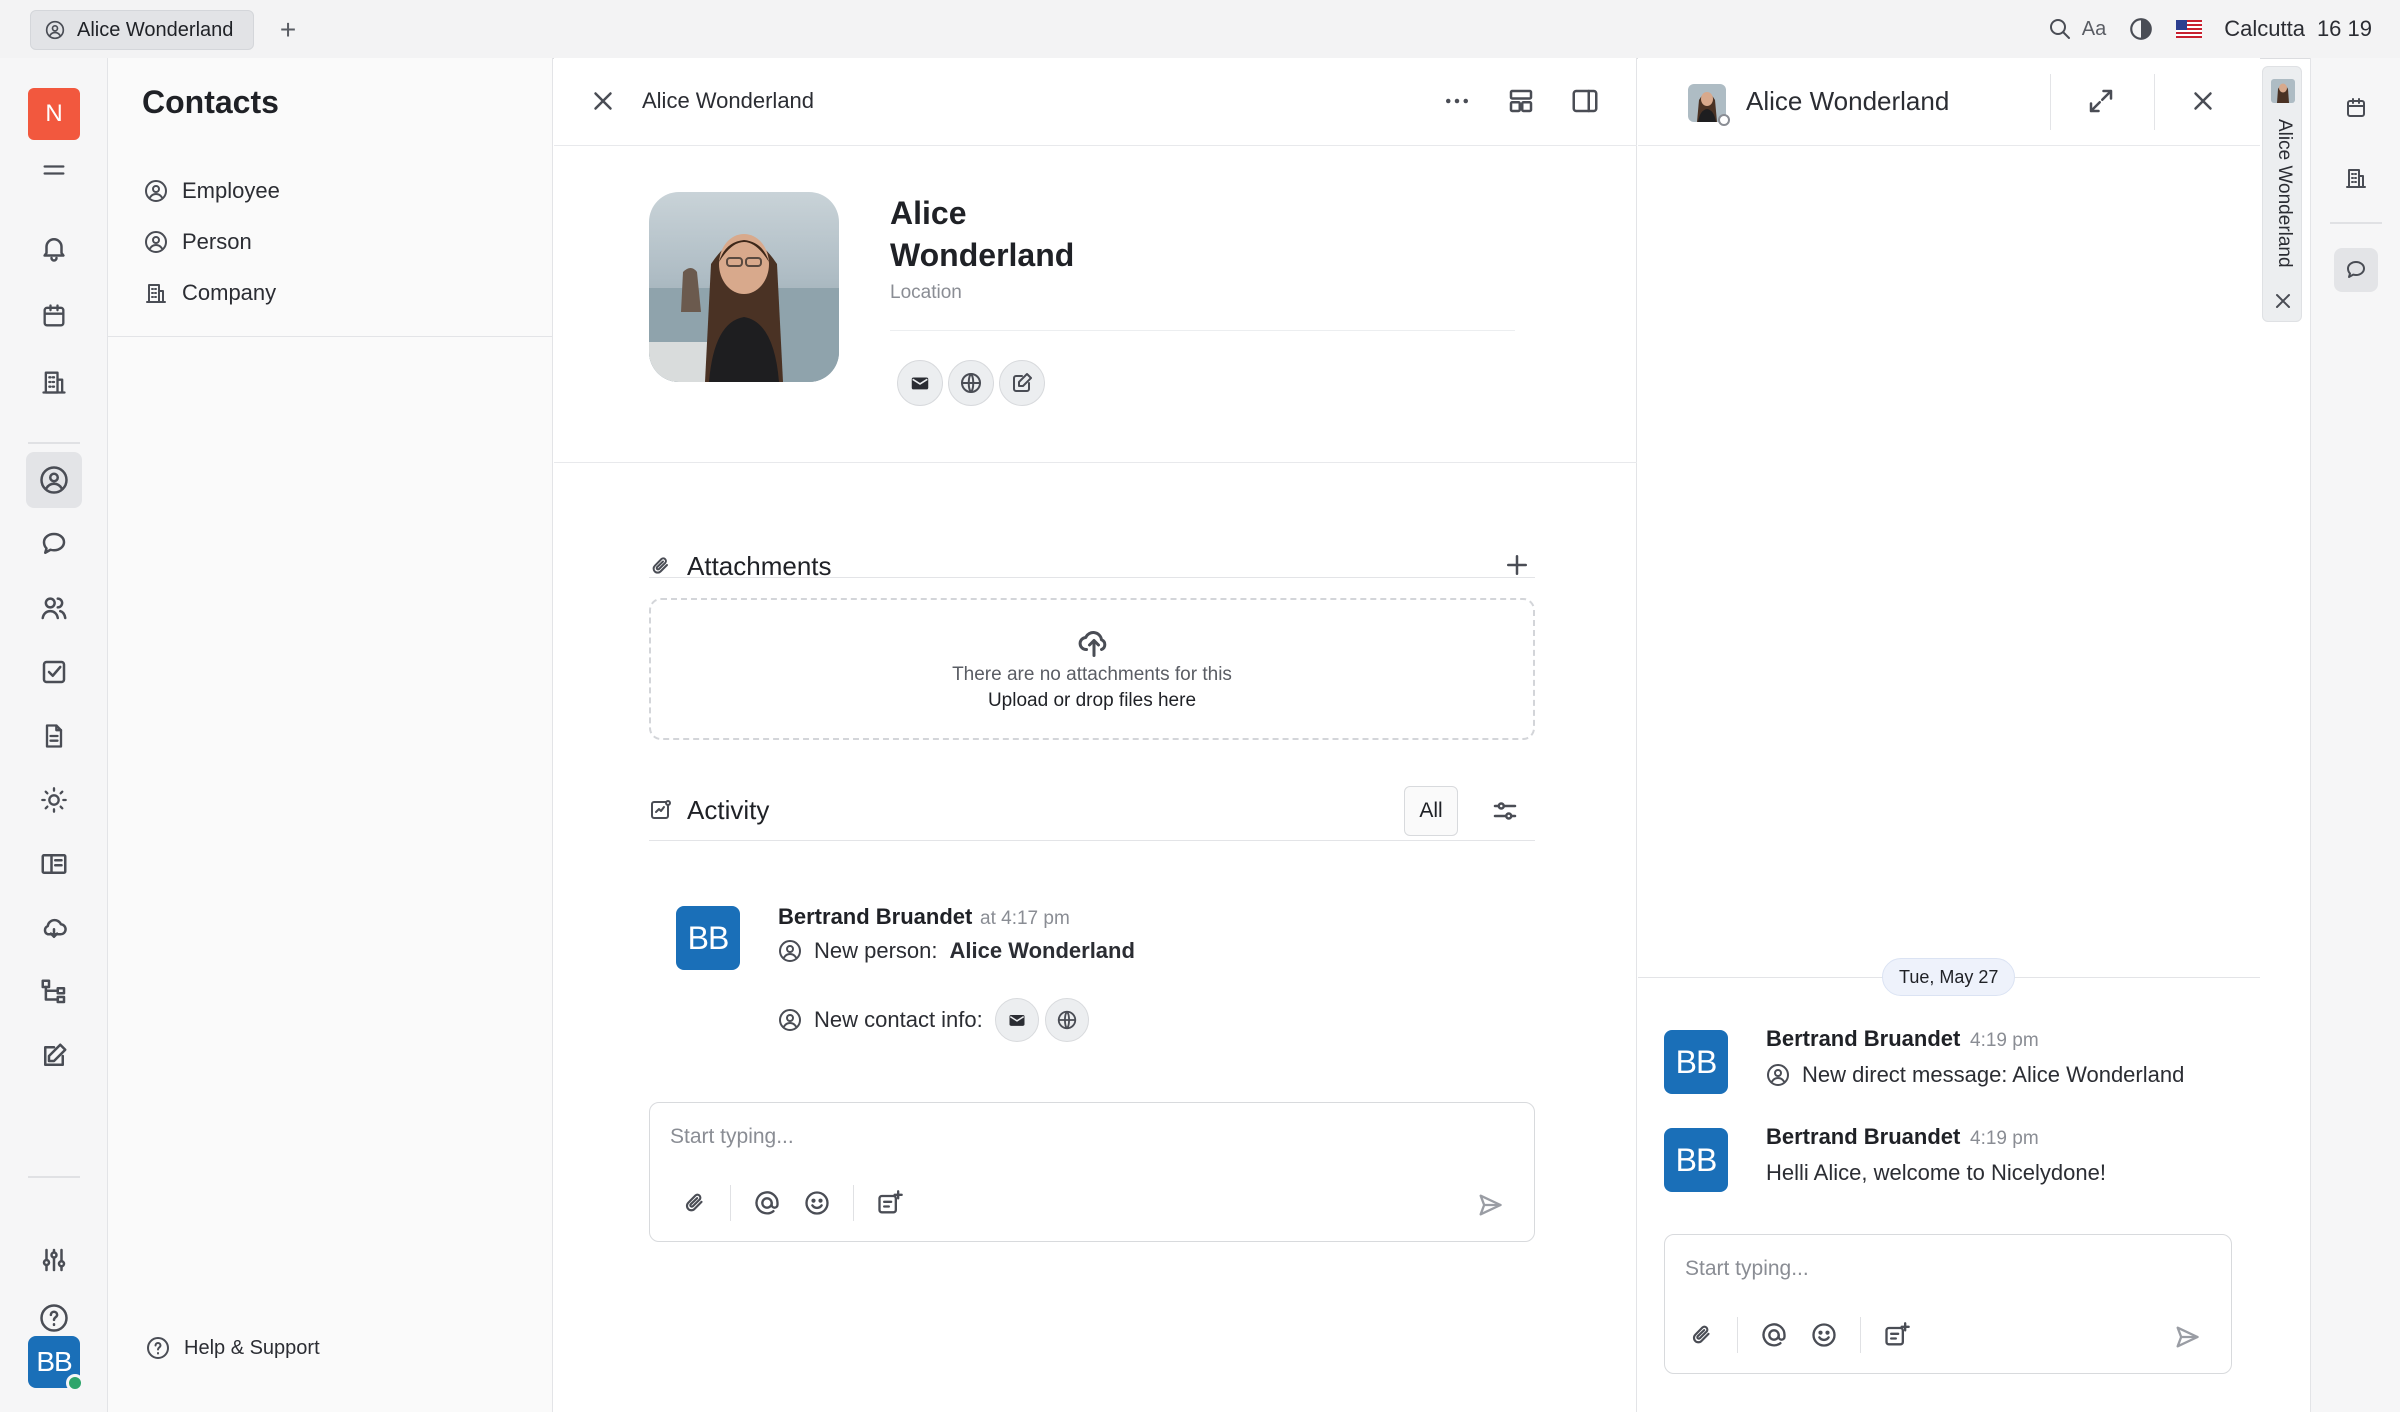 The height and width of the screenshot is (1412, 2400). What do you see at coordinates (971, 383) in the screenshot?
I see `website-contact-button` at bounding box center [971, 383].